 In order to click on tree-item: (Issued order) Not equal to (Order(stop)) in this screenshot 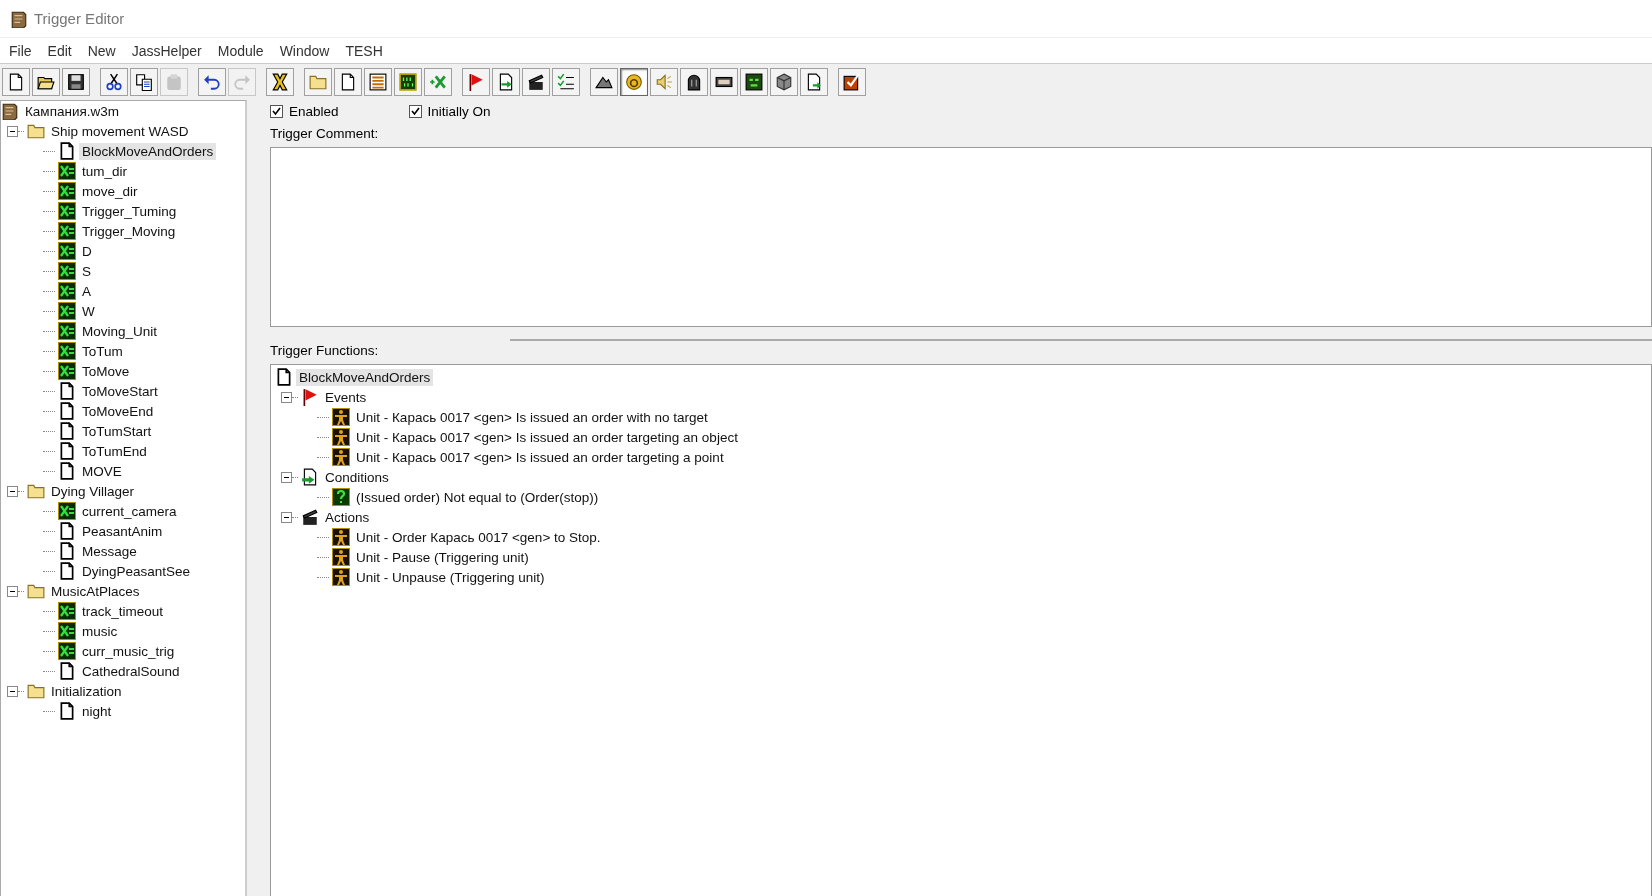, I will do `click(477, 497)`.